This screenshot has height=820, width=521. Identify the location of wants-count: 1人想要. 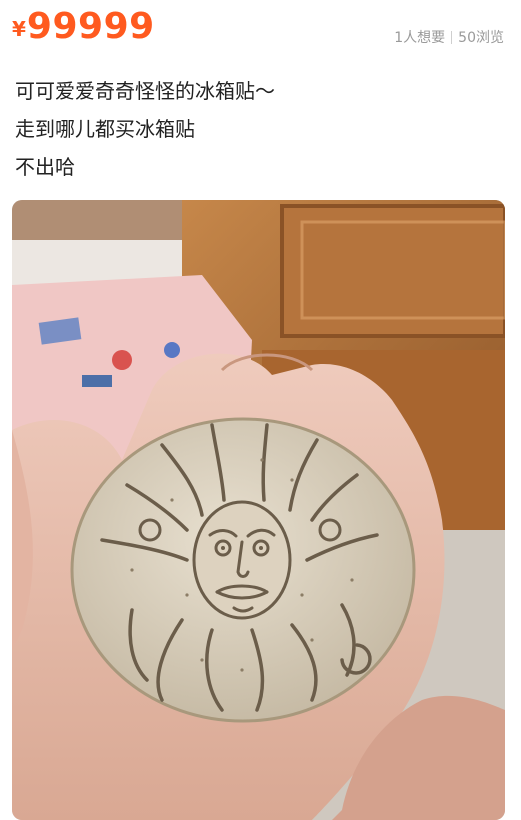
(420, 38).